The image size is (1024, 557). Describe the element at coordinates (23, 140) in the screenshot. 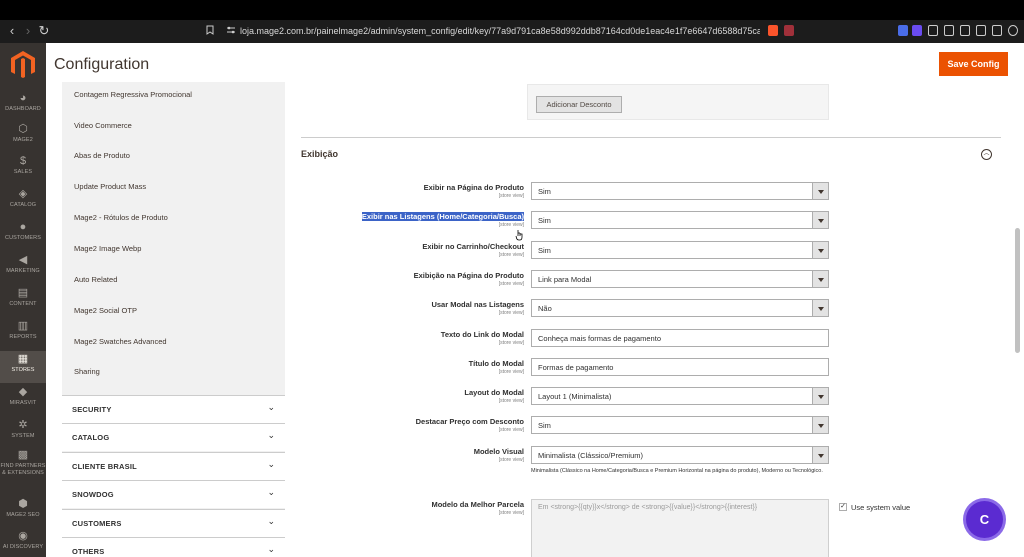

I see `nav-item-label: MAGE2` at that location.